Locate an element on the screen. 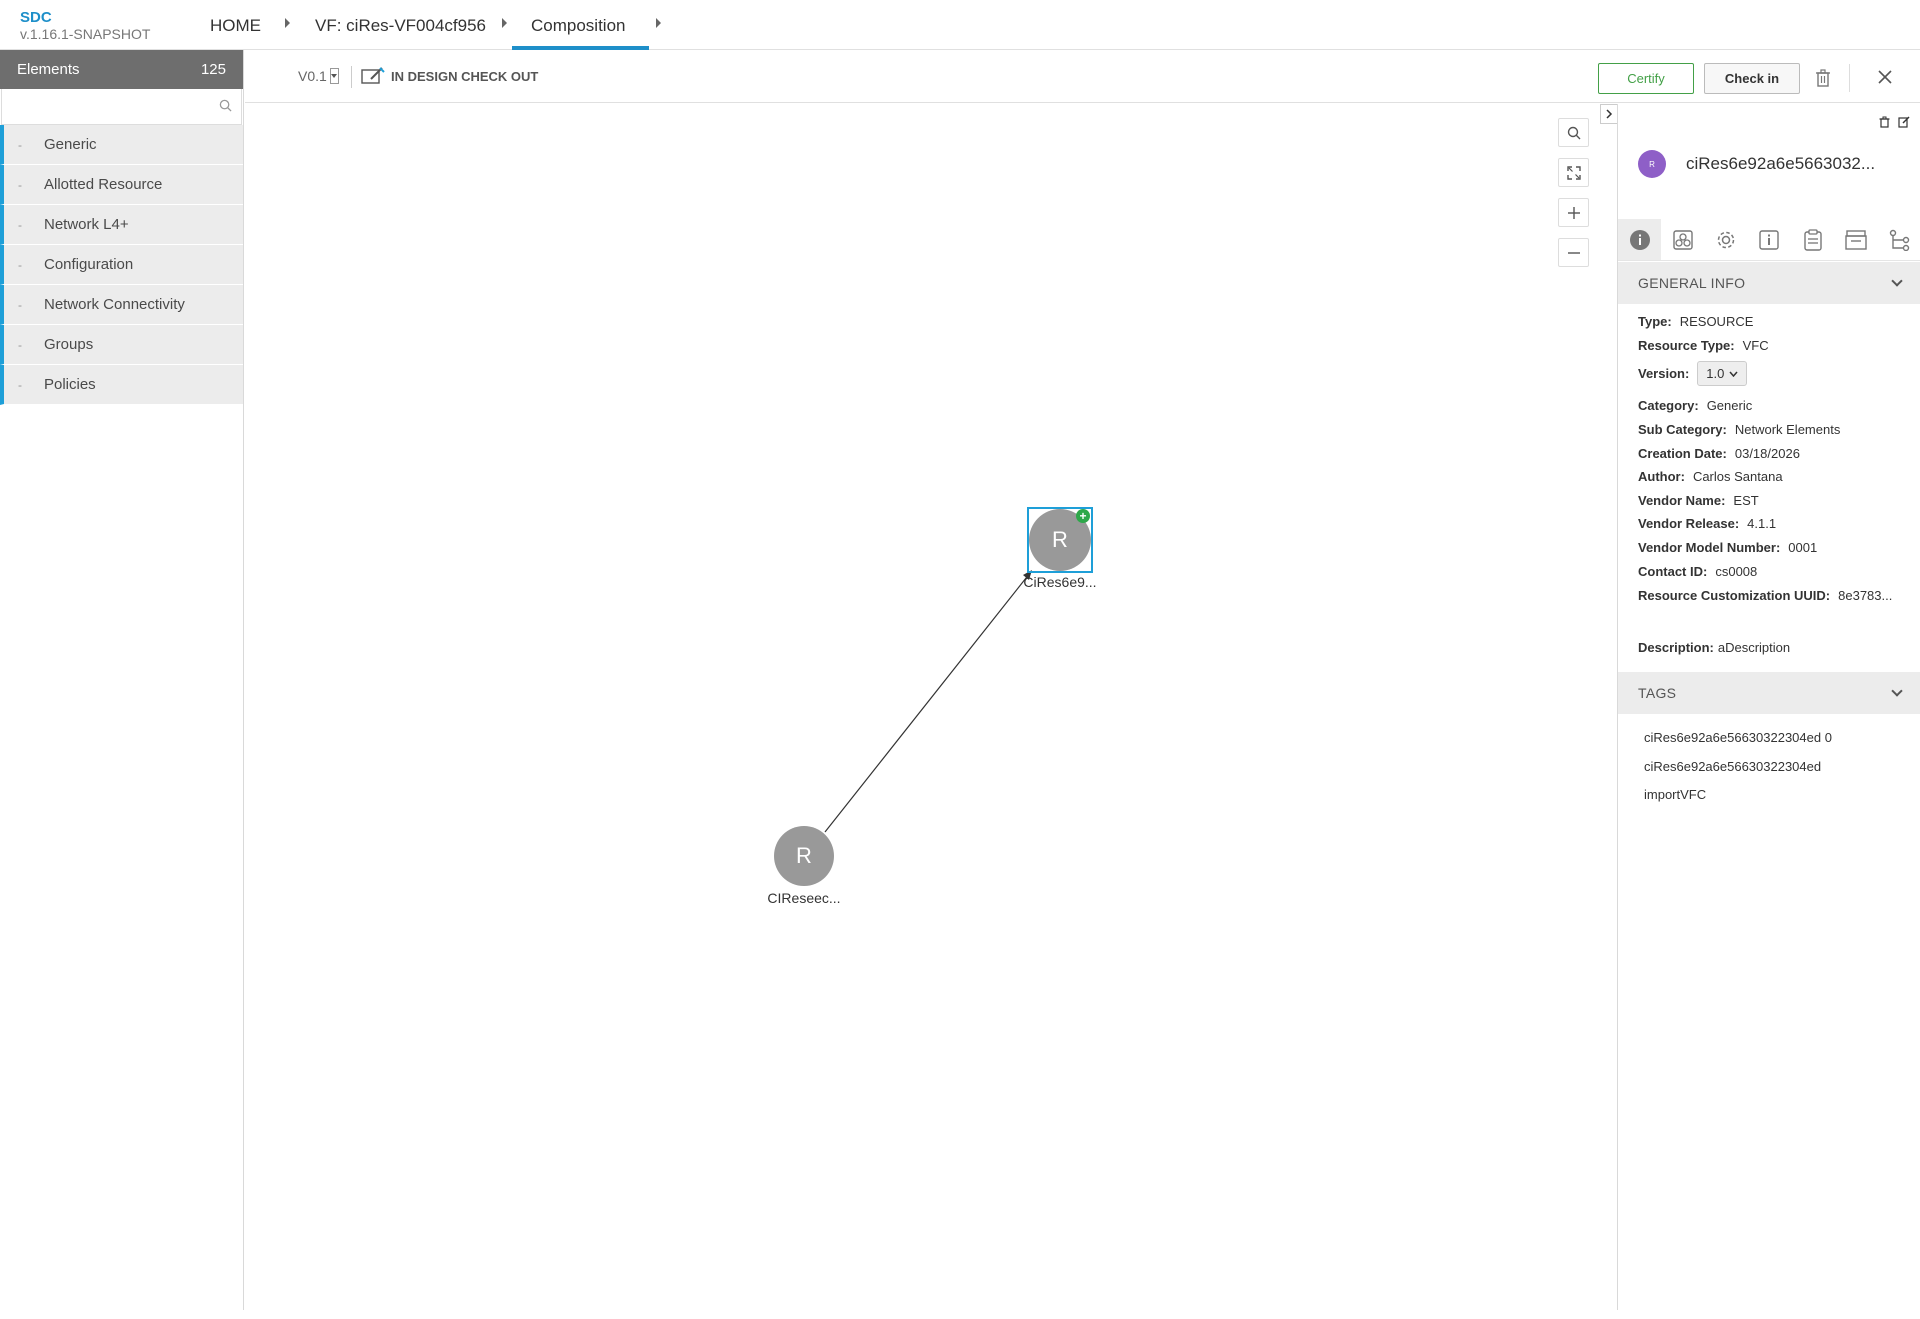 This screenshot has width=1920, height=1319. elements-category-configuration: - Configuration is located at coordinates (121, 265).